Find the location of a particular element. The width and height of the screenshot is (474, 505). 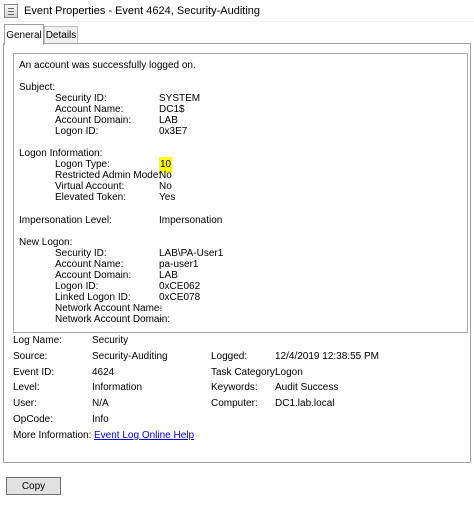

logon-info-value: Yes is located at coordinates (167, 197).